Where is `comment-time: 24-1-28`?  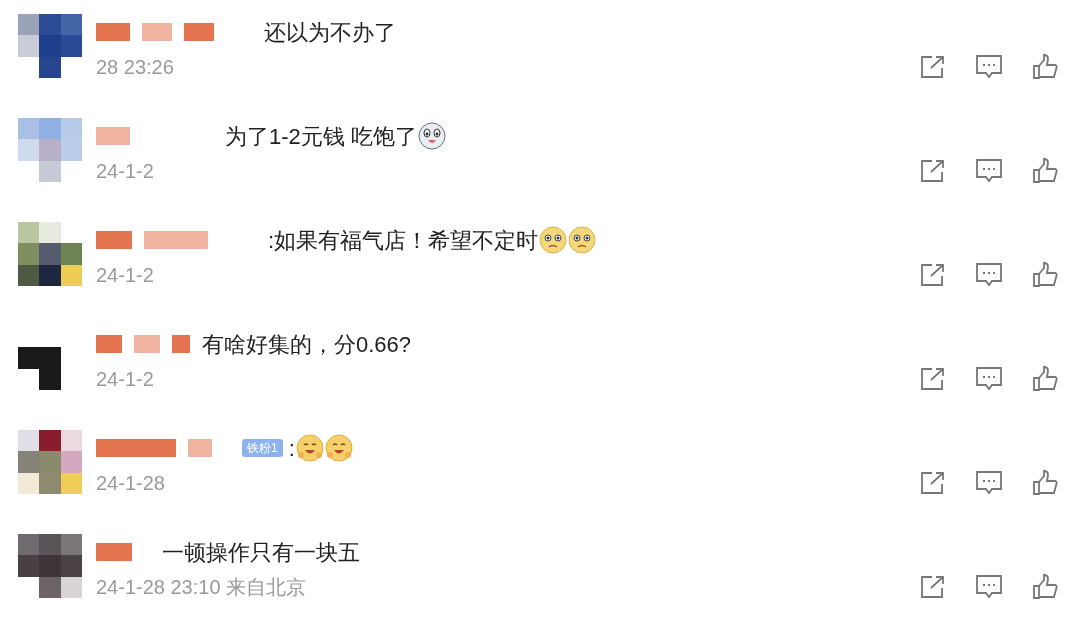 comment-time: 24-1-28 is located at coordinates (130, 483).